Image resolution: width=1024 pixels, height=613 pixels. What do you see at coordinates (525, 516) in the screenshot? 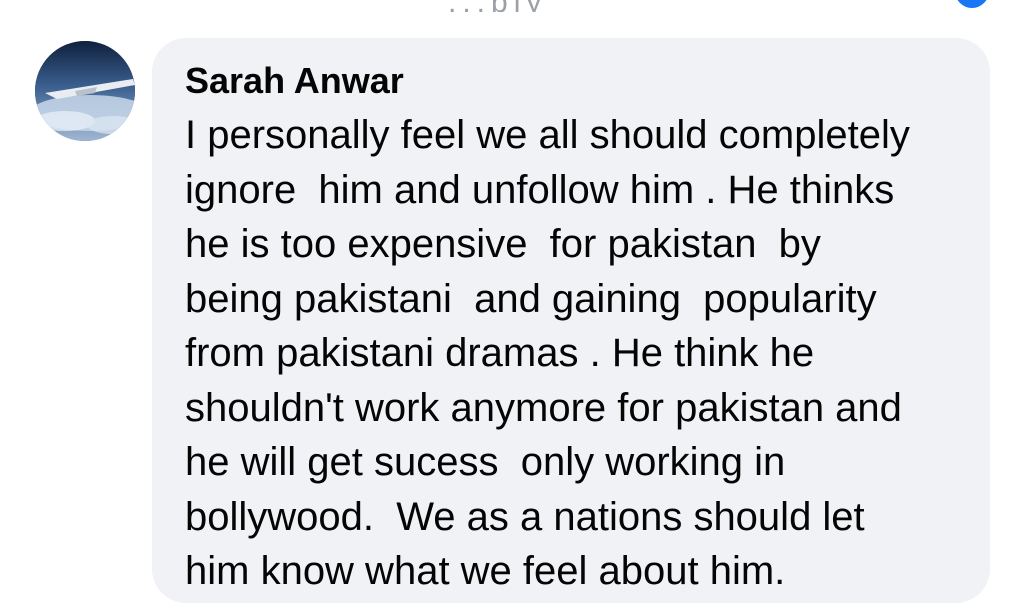
I see `comment-line: bollywood. We as a nations should let` at bounding box center [525, 516].